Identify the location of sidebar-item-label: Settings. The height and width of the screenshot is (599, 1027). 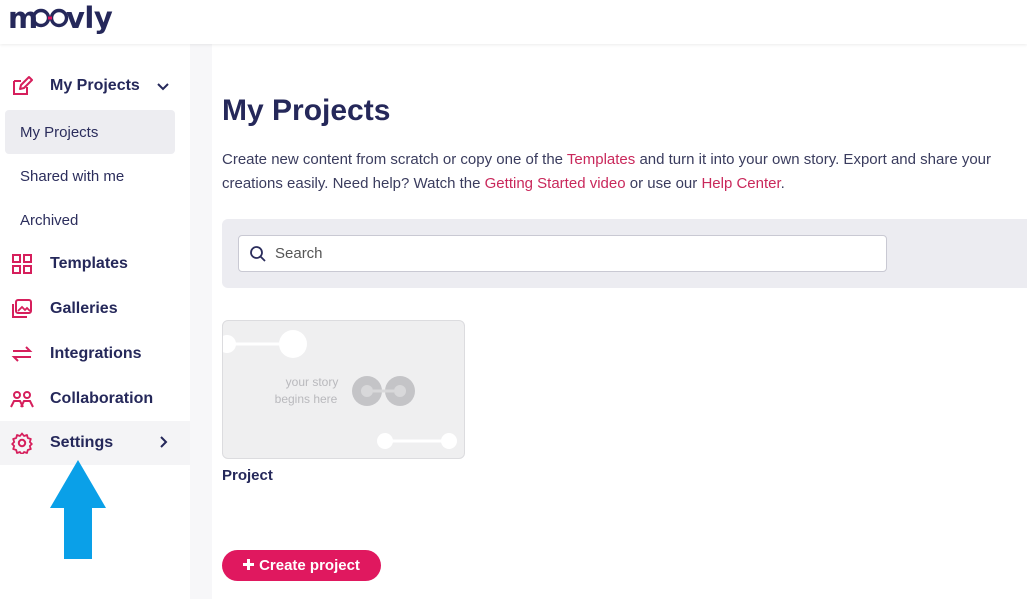
(82, 442).